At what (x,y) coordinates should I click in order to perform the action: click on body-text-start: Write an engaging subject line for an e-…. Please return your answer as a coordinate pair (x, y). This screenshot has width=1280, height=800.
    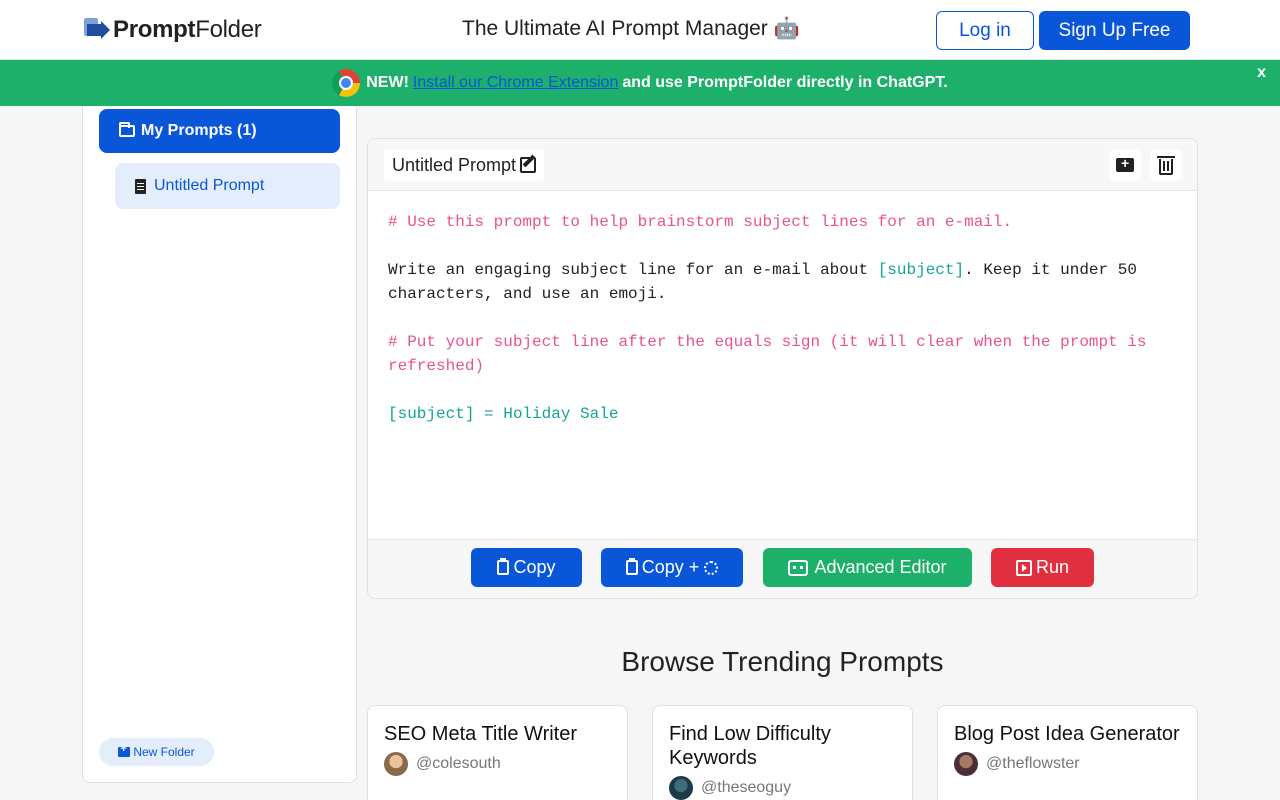
    Looking at the image, I should click on (633, 270).